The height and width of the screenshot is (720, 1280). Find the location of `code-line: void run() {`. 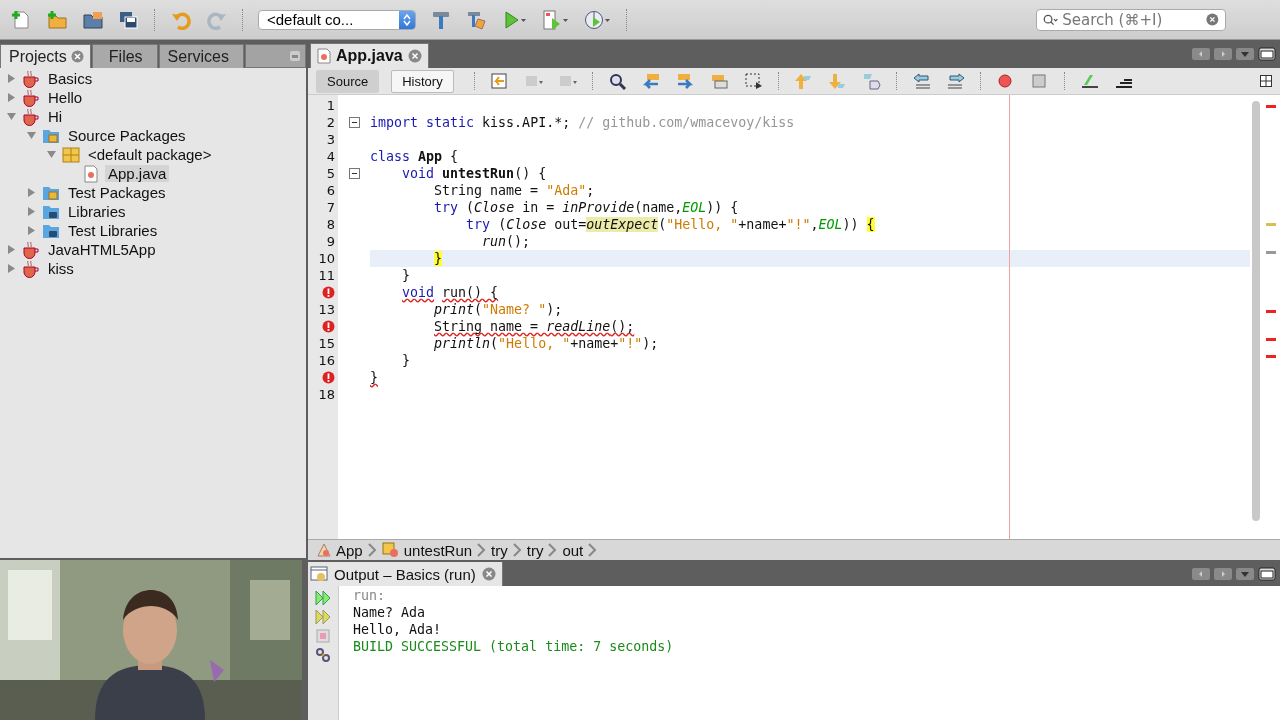

code-line: void run() { is located at coordinates (450, 292).